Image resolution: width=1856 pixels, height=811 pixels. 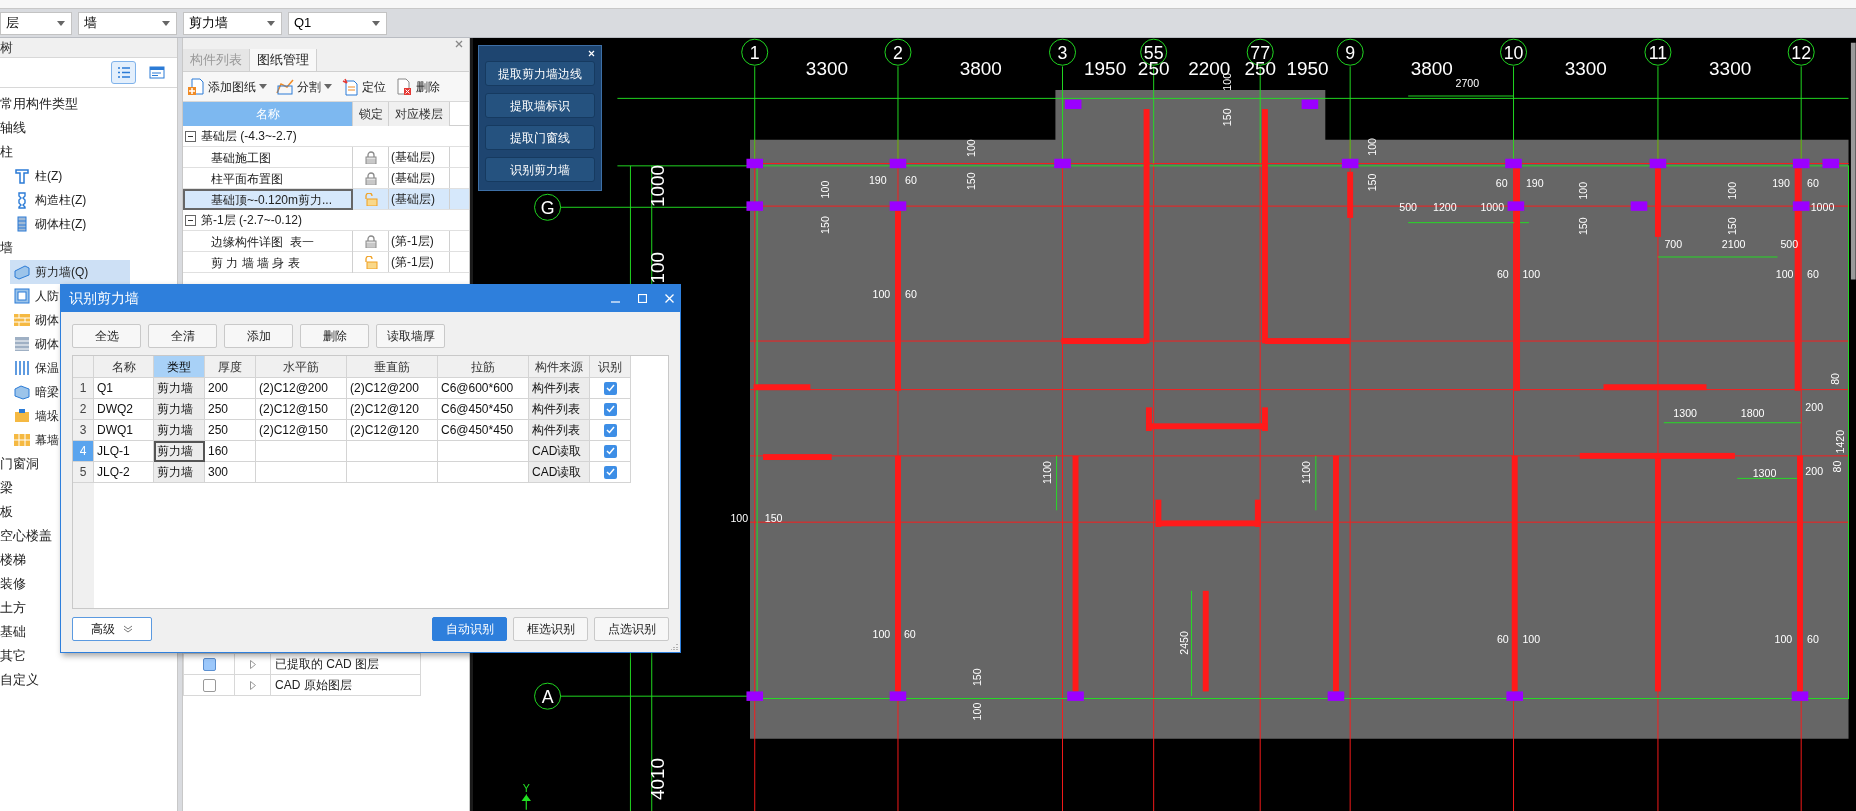 What do you see at coordinates (550, 629) in the screenshot?
I see `action-button: 框选识别` at bounding box center [550, 629].